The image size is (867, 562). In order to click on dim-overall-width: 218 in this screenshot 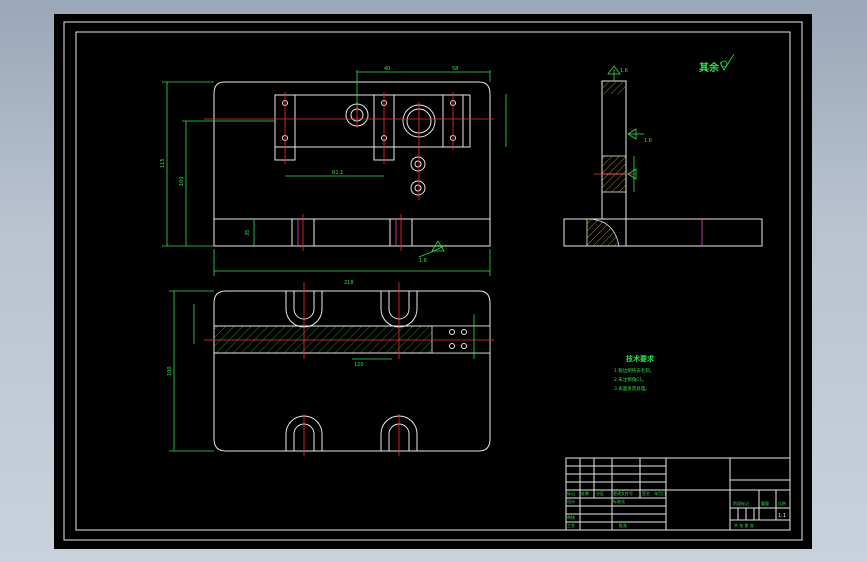, I will do `click(349, 283)`.